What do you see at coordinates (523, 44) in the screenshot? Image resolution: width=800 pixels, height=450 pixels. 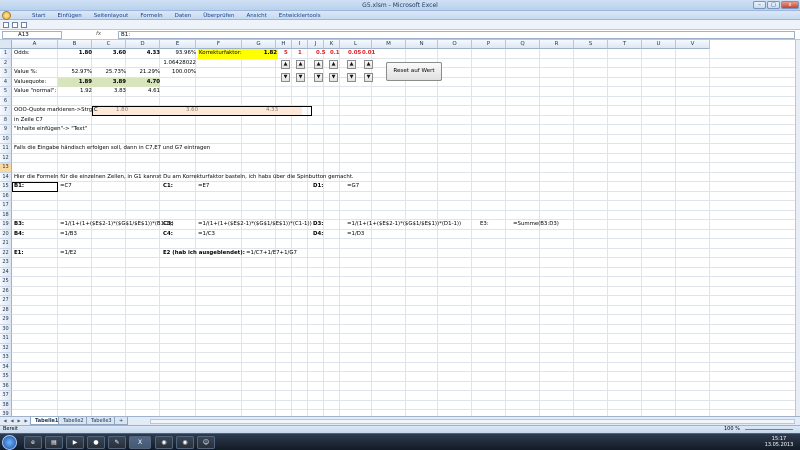 I see `column-header-q: Q` at bounding box center [523, 44].